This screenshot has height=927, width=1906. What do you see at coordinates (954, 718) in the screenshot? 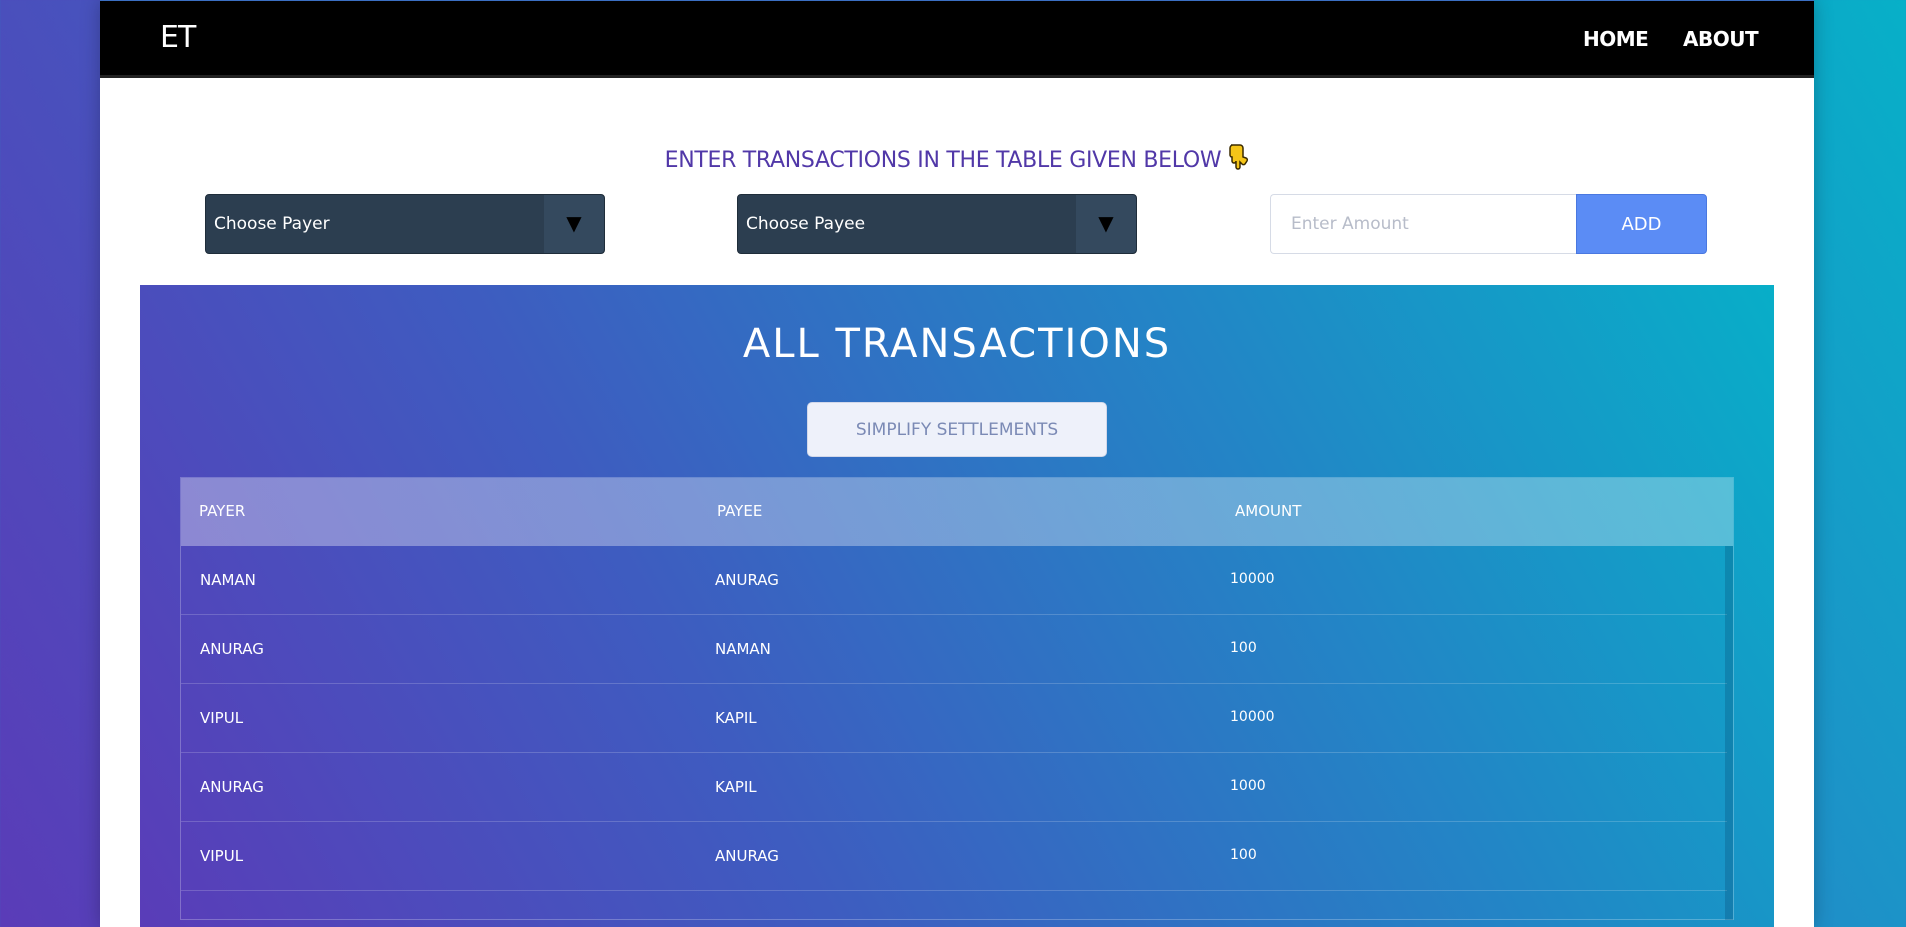
I see `table-row: VIPUL KAPIL 10000` at bounding box center [954, 718].